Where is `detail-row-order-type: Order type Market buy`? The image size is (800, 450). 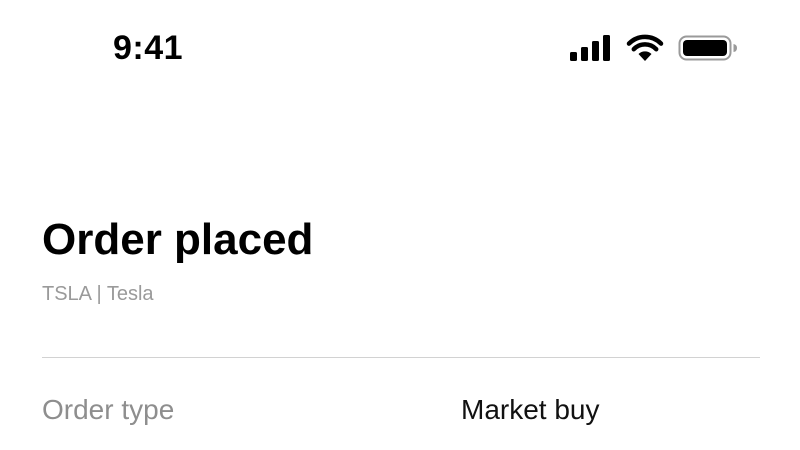 detail-row-order-type: Order type Market buy is located at coordinates (401, 410).